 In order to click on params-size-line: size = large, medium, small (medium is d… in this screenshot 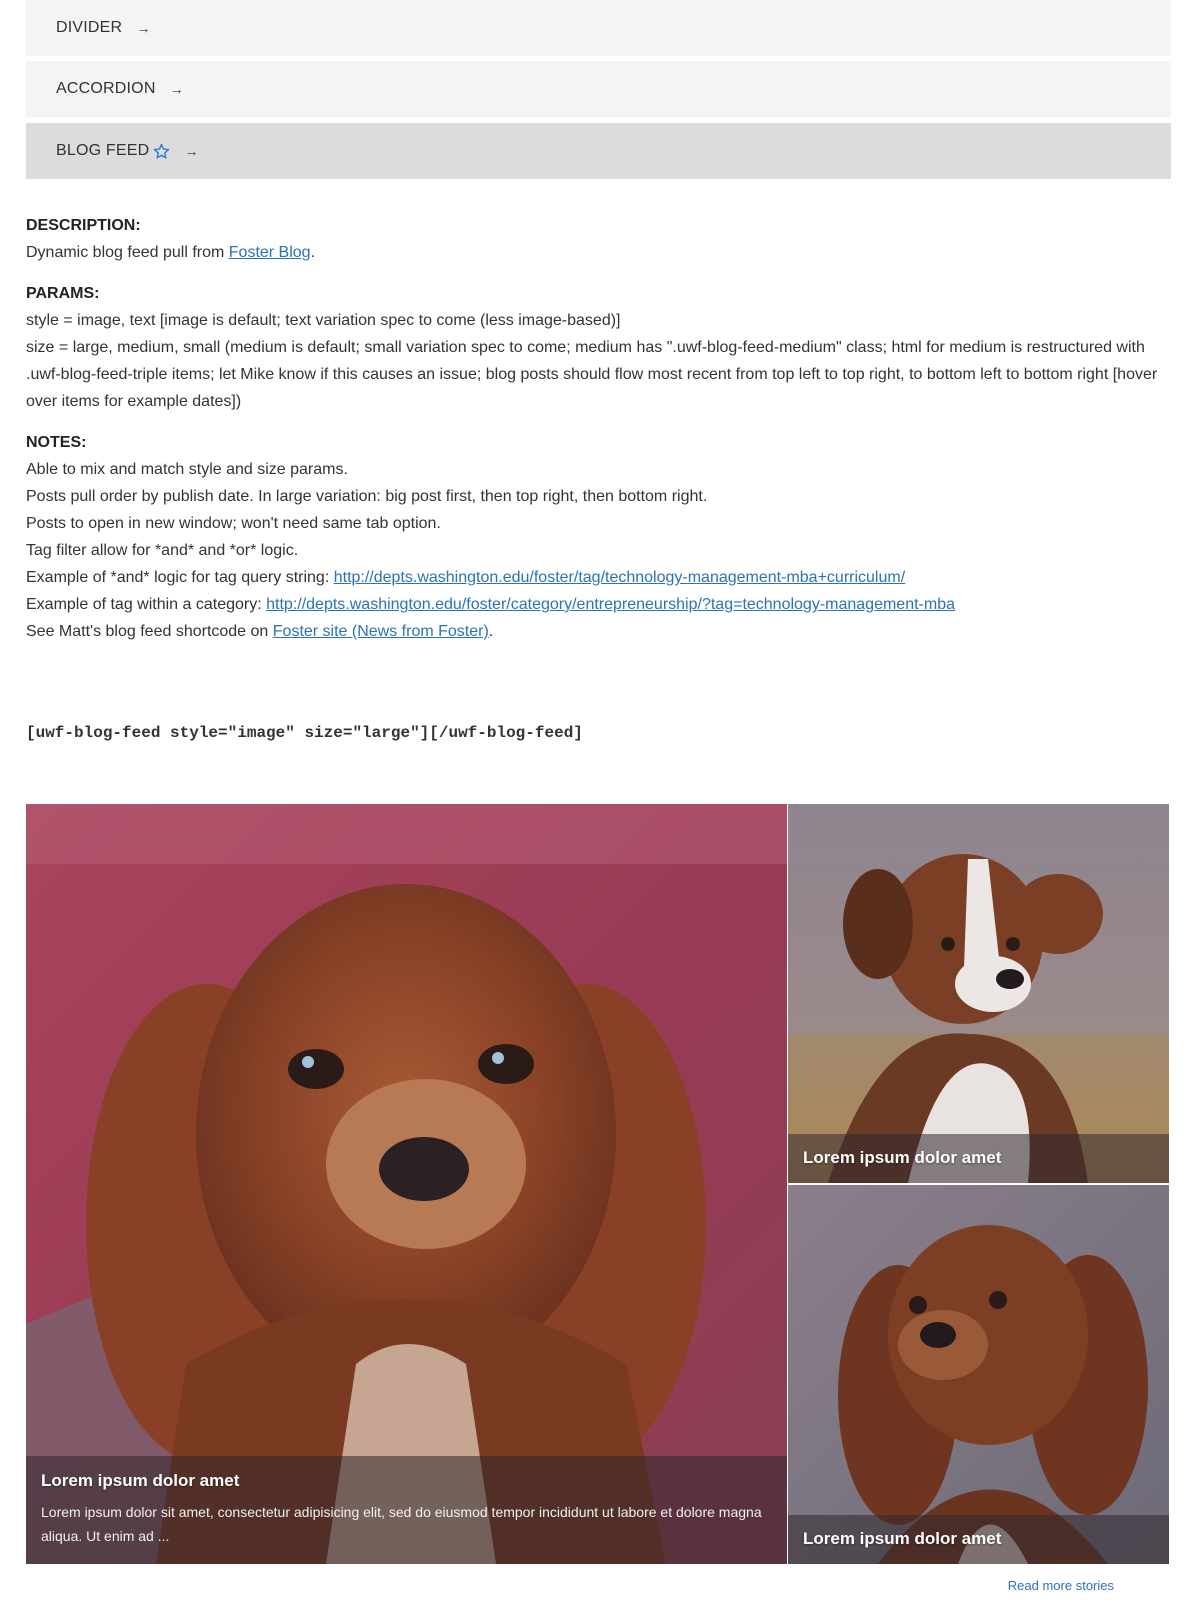, I will do `click(592, 374)`.